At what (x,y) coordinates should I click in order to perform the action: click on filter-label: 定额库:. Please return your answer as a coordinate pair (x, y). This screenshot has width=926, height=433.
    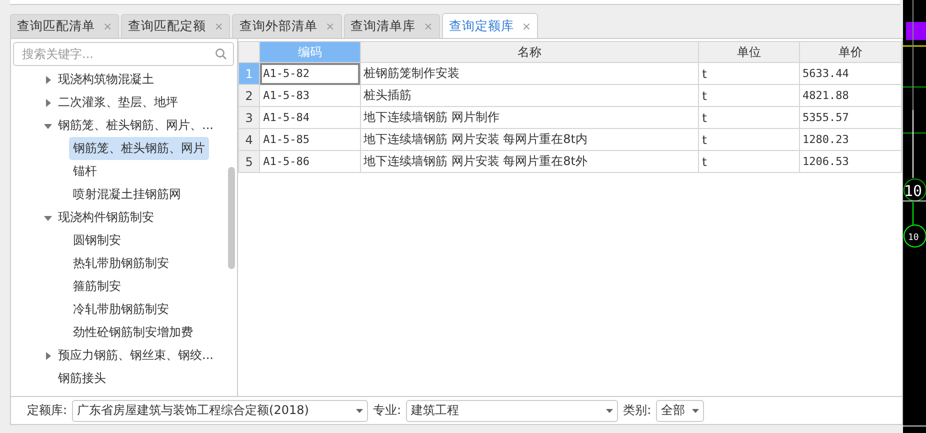
    Looking at the image, I should click on (47, 410).